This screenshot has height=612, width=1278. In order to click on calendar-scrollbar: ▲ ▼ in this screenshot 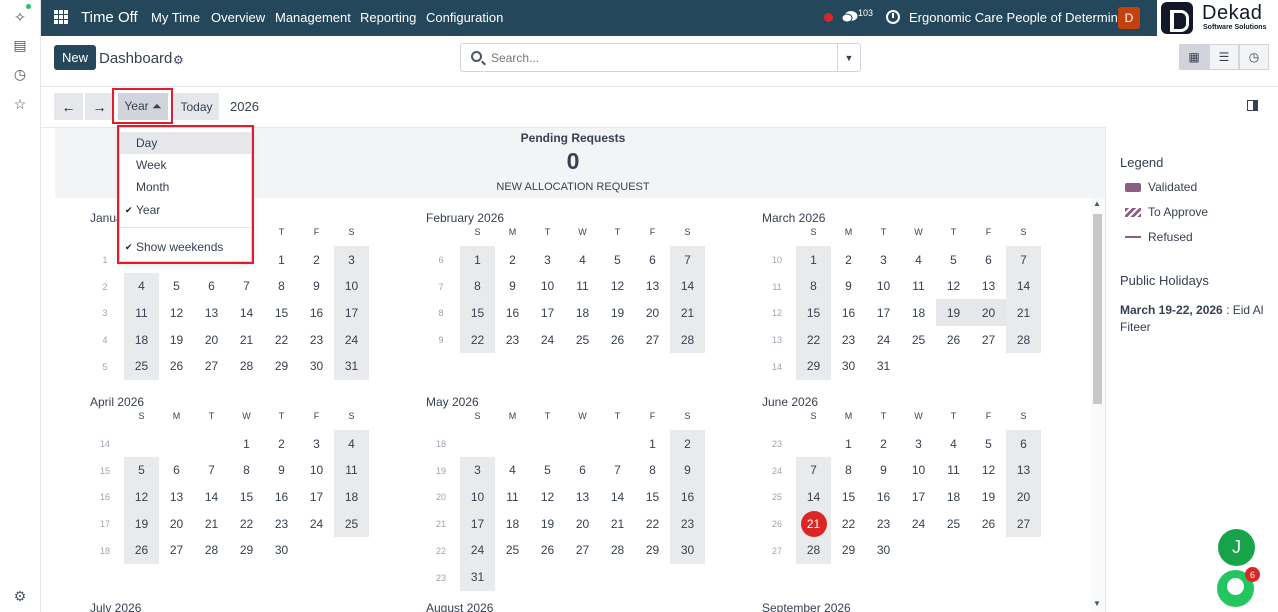, I will do `click(1098, 405)`.